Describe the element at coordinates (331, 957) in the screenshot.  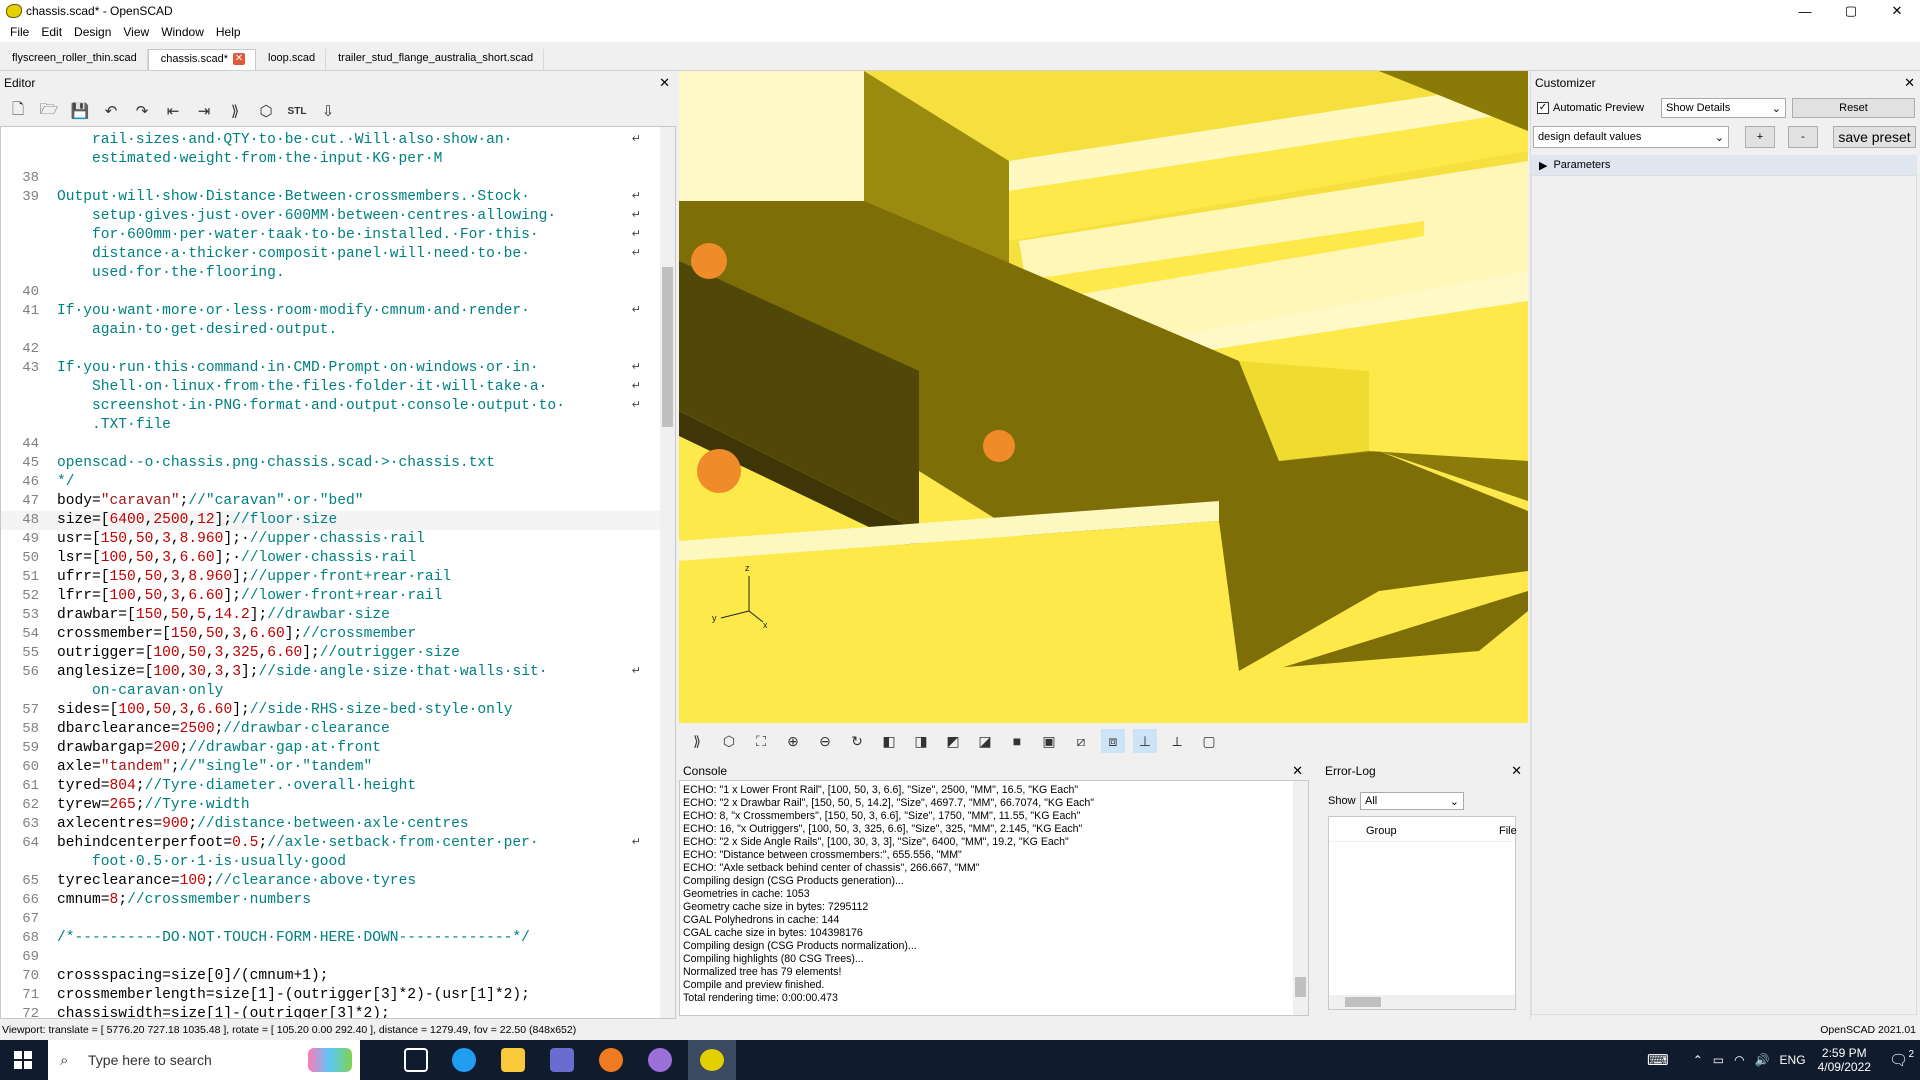
I see `code-line: 69` at that location.